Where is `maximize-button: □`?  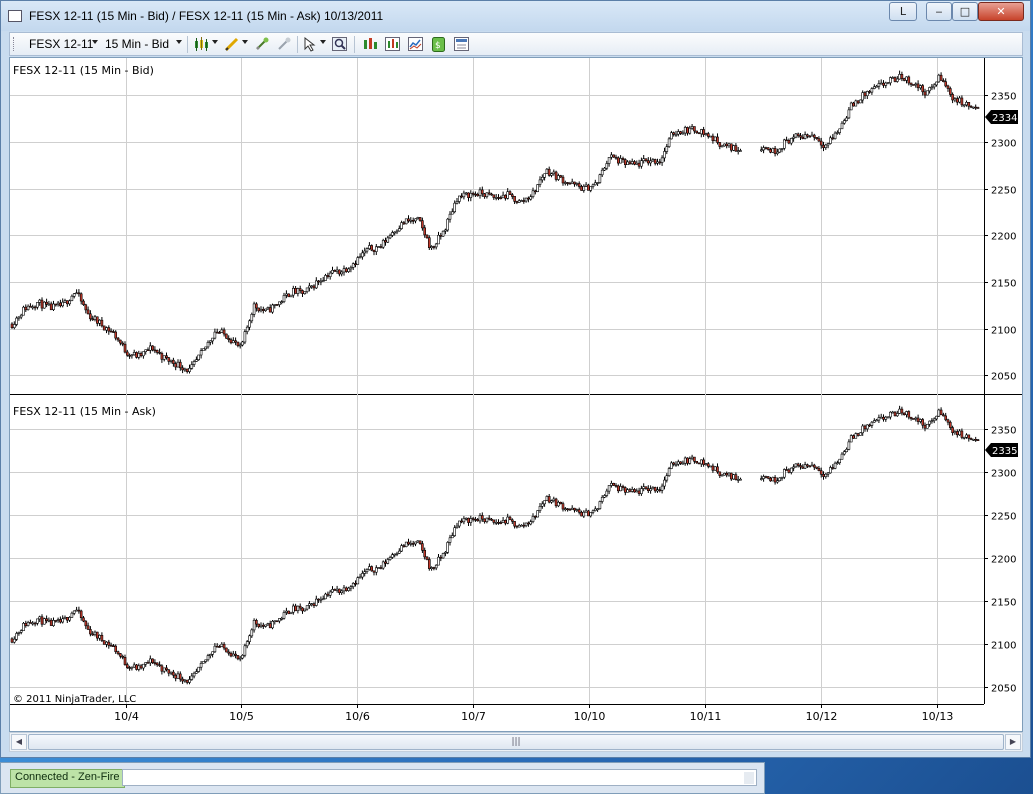
maximize-button: □ is located at coordinates (965, 11).